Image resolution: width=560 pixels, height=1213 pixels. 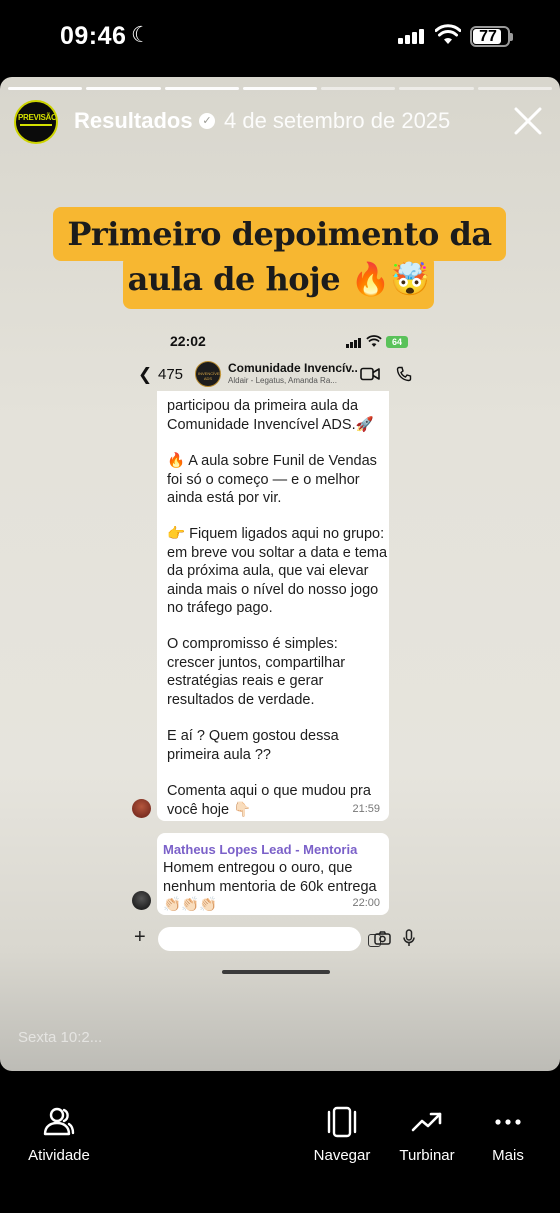 I want to click on nav-label: Mais, so click(x=508, y=1155).